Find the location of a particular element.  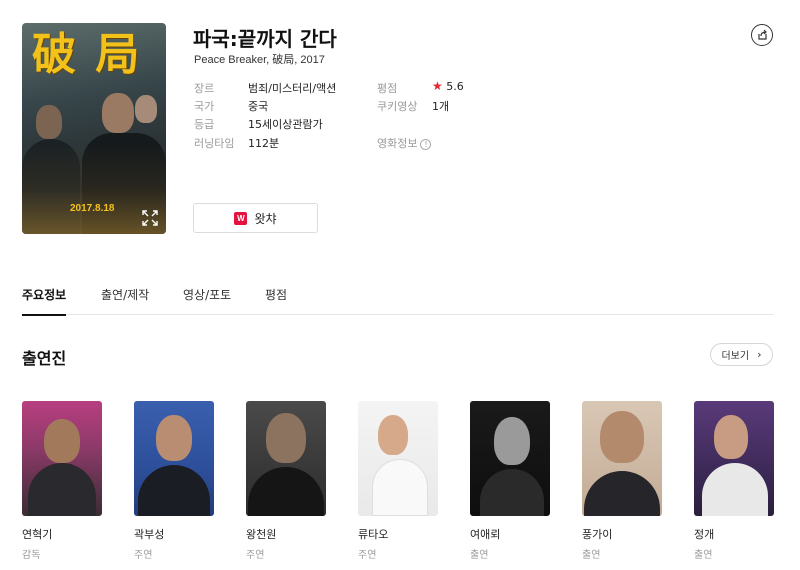

chevron-right-icon: › is located at coordinates (759, 354).